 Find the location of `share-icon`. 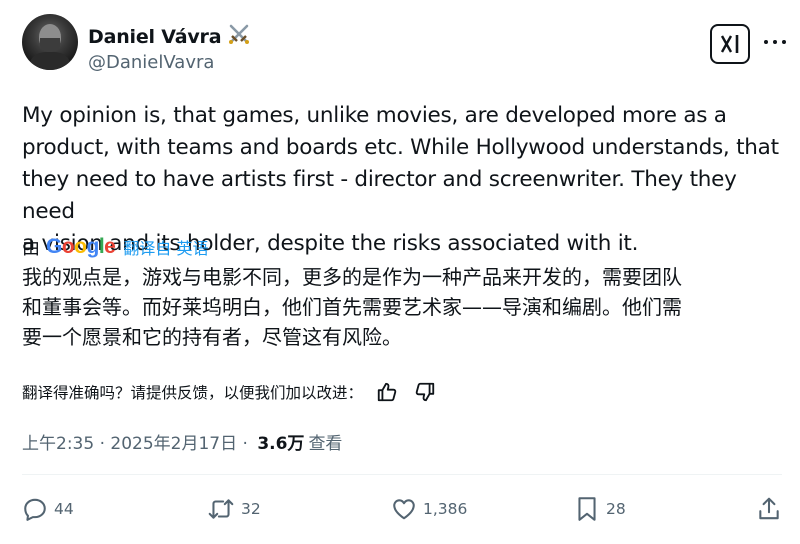

share-icon is located at coordinates (769, 508).